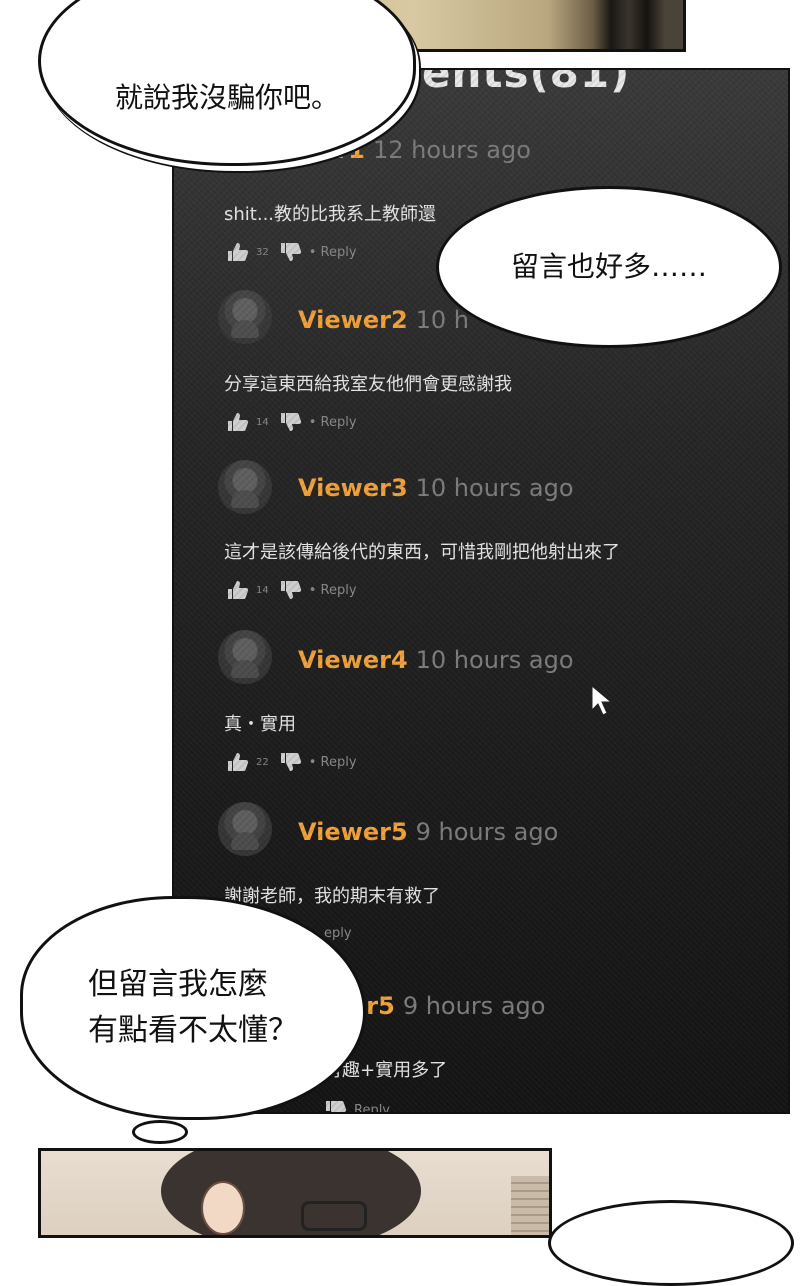 Image resolution: width=800 pixels, height=1286 pixels. I want to click on thought-bubble-tail, so click(160, 1132).